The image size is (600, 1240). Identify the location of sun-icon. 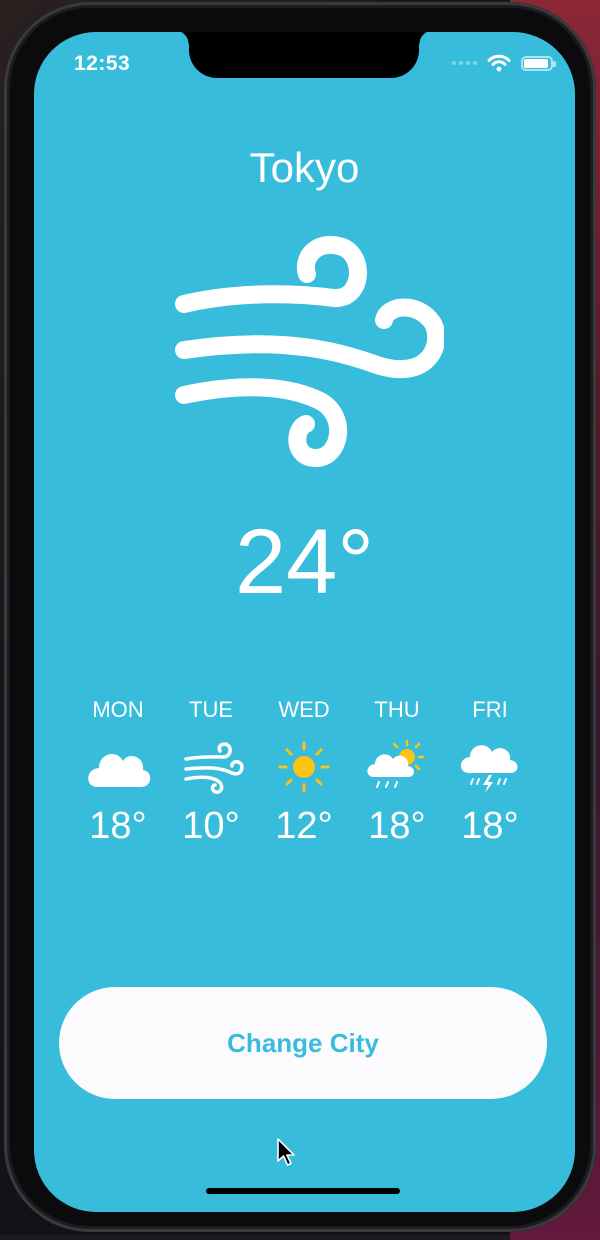
(304, 767).